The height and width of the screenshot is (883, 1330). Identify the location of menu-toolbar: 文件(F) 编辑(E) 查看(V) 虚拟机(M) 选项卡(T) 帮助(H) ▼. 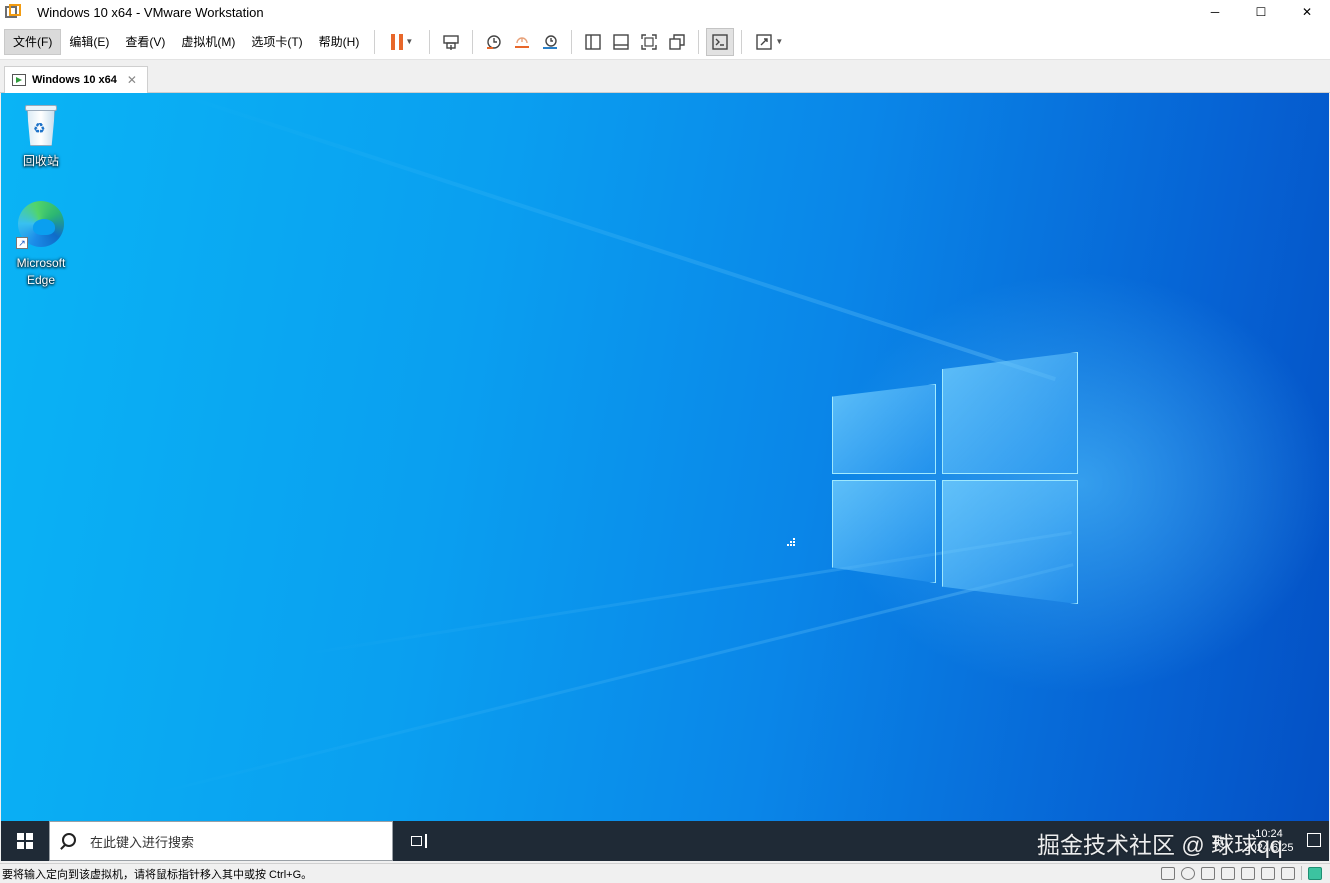
(665, 42).